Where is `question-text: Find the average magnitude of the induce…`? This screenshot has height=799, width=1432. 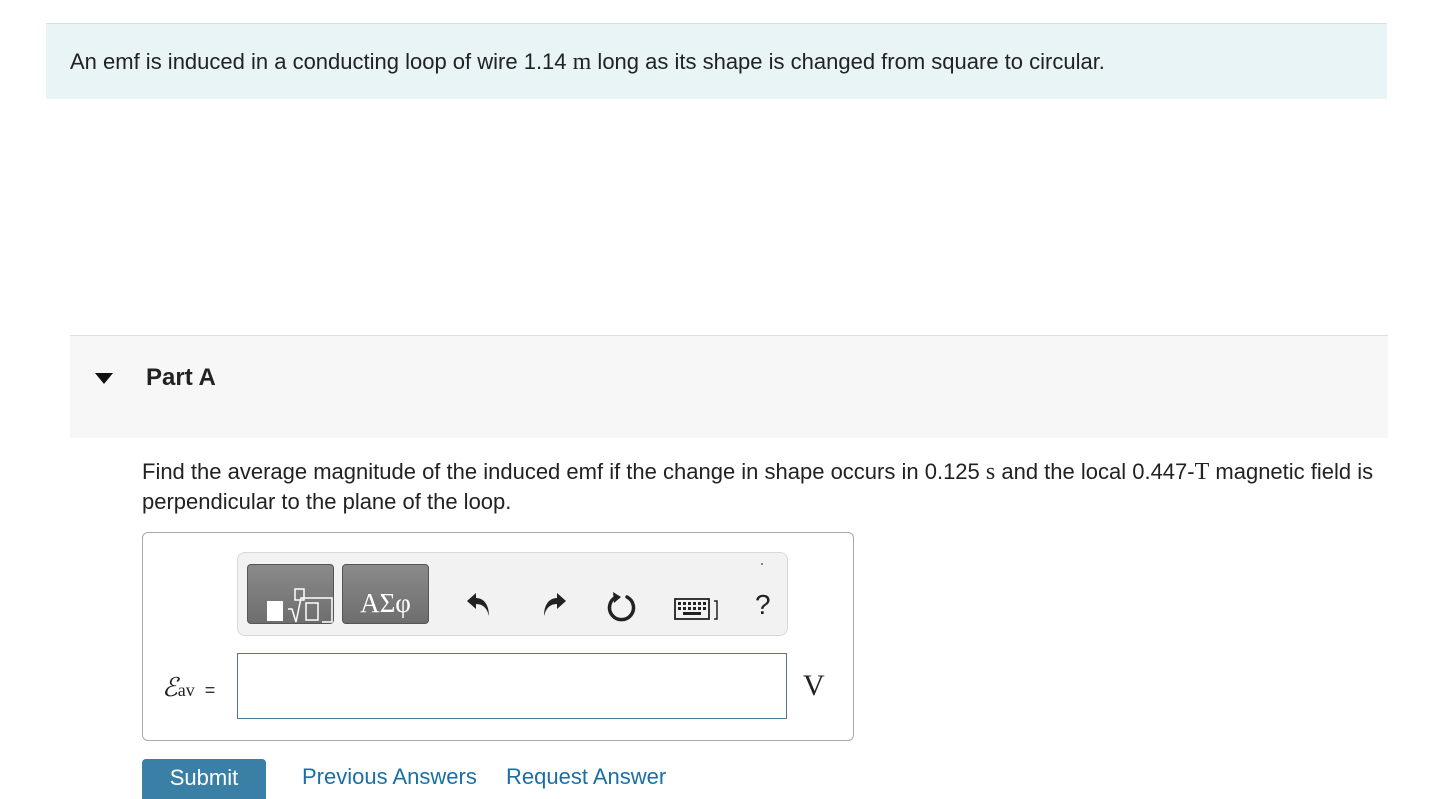
question-text: Find the average magnitude of the induce… is located at coordinates (767, 486).